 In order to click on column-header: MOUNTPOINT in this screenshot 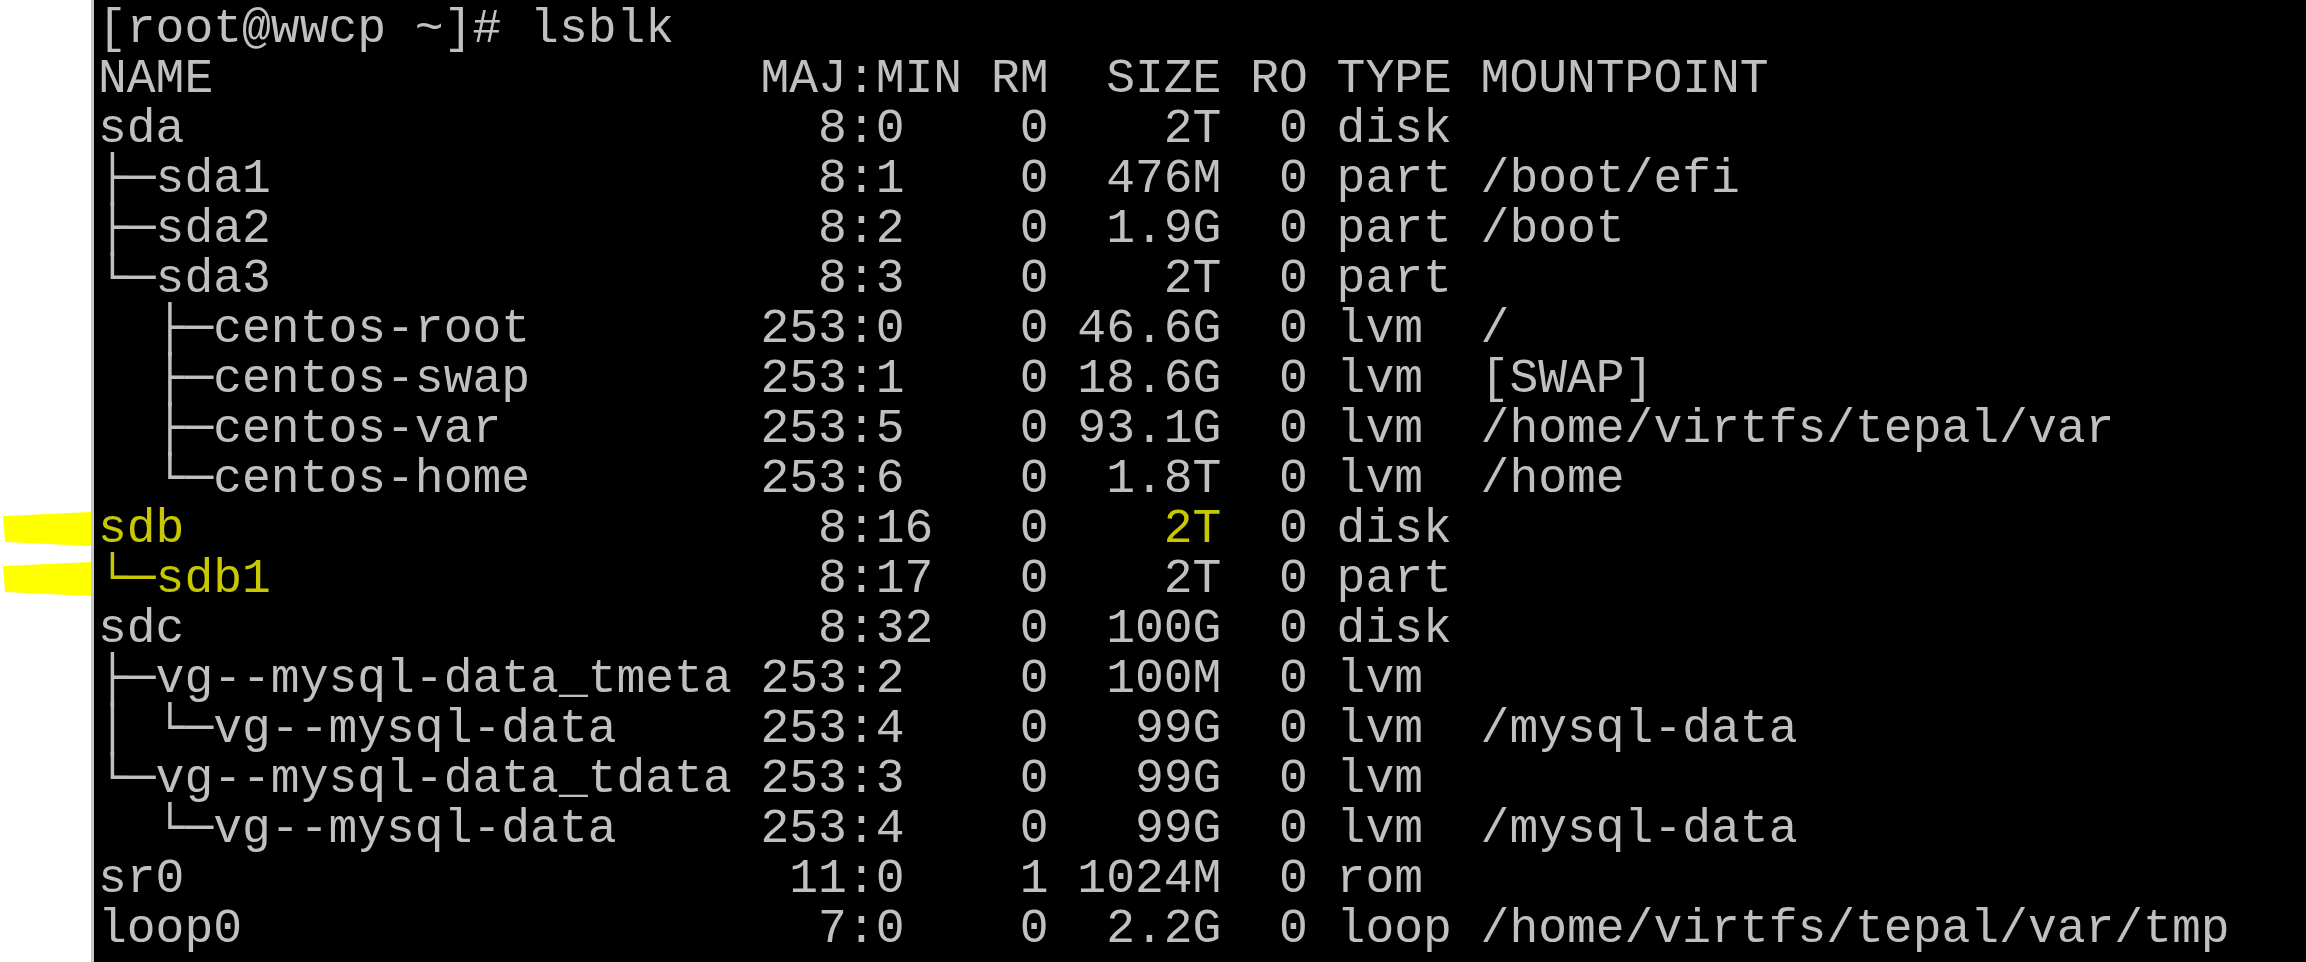, I will do `click(1624, 79)`.